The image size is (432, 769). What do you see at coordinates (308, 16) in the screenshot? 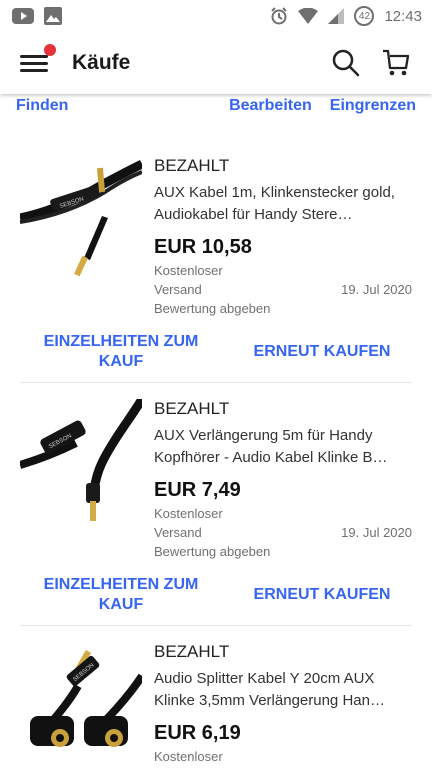
I see `wifi-icon` at bounding box center [308, 16].